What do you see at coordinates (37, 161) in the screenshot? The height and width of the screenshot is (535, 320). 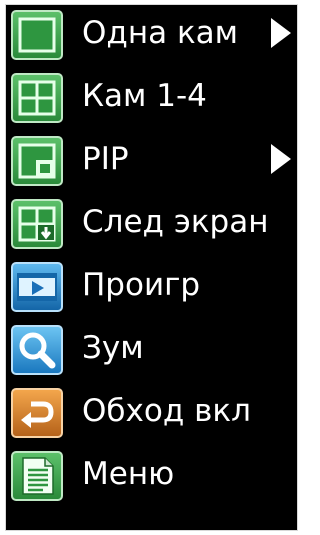 I see `pip-icon` at bounding box center [37, 161].